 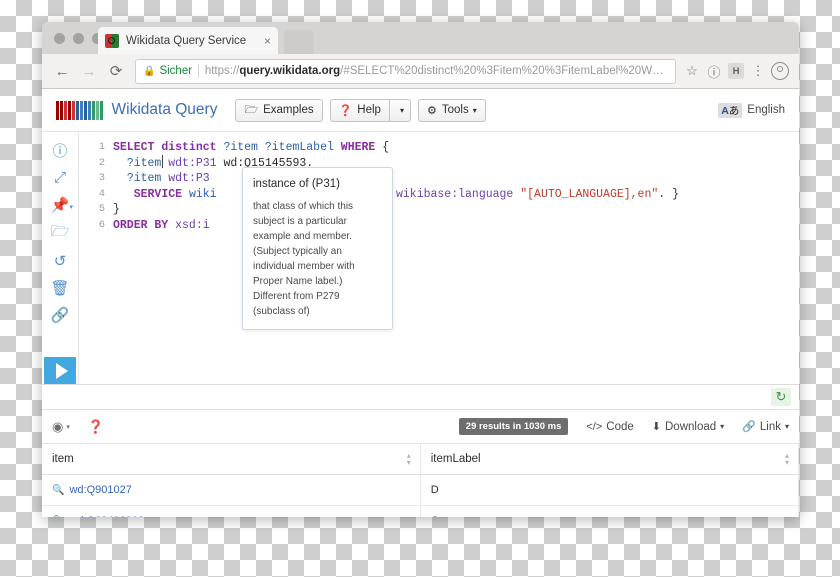 I want to click on gear-icon: ⚙, so click(x=431, y=110).